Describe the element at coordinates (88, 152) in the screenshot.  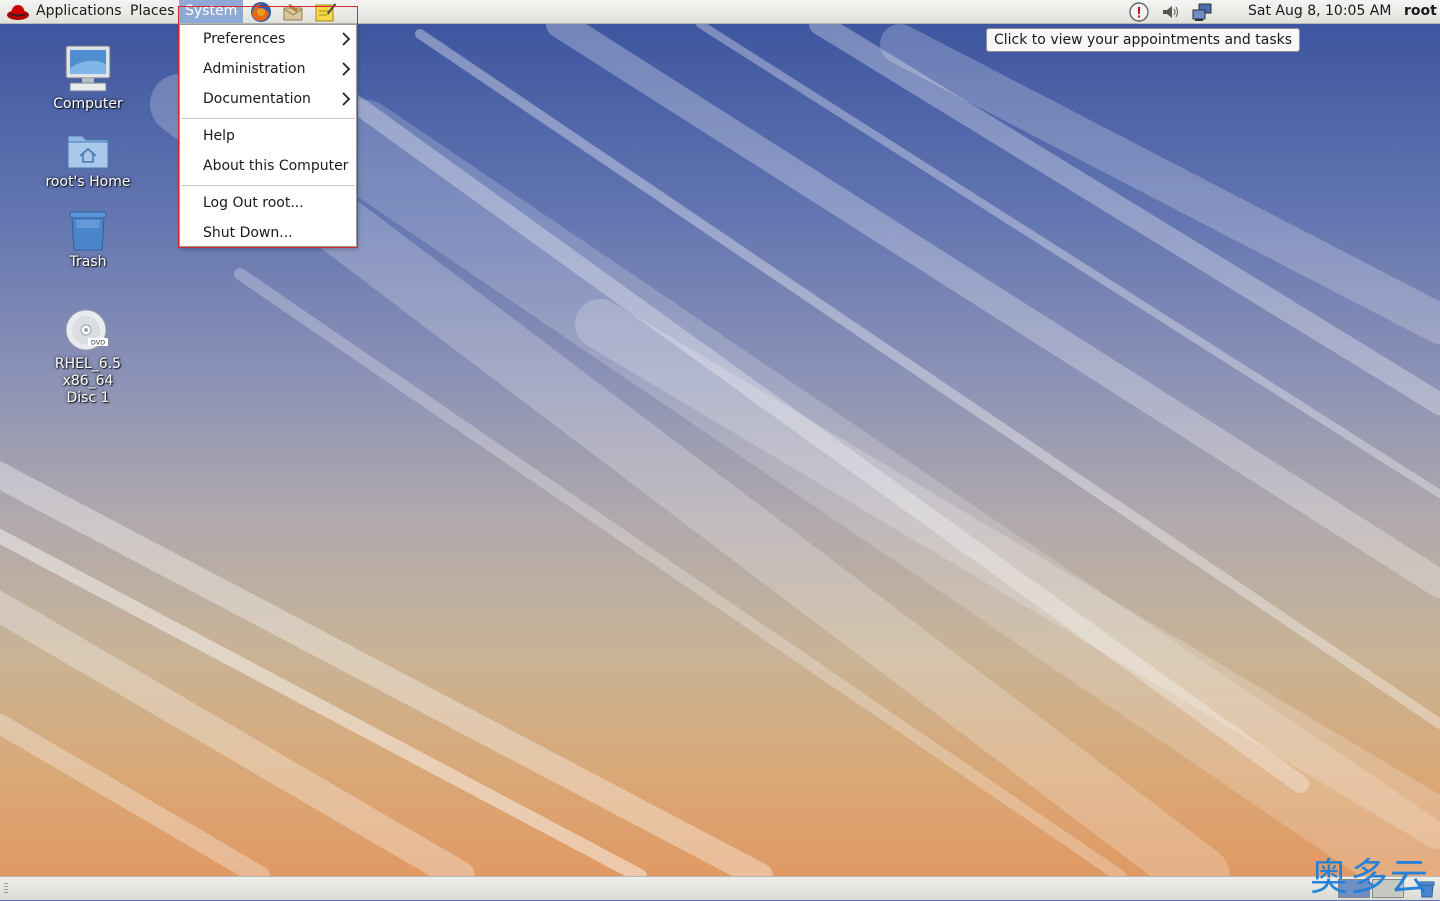
I see `home-folder-icon` at that location.